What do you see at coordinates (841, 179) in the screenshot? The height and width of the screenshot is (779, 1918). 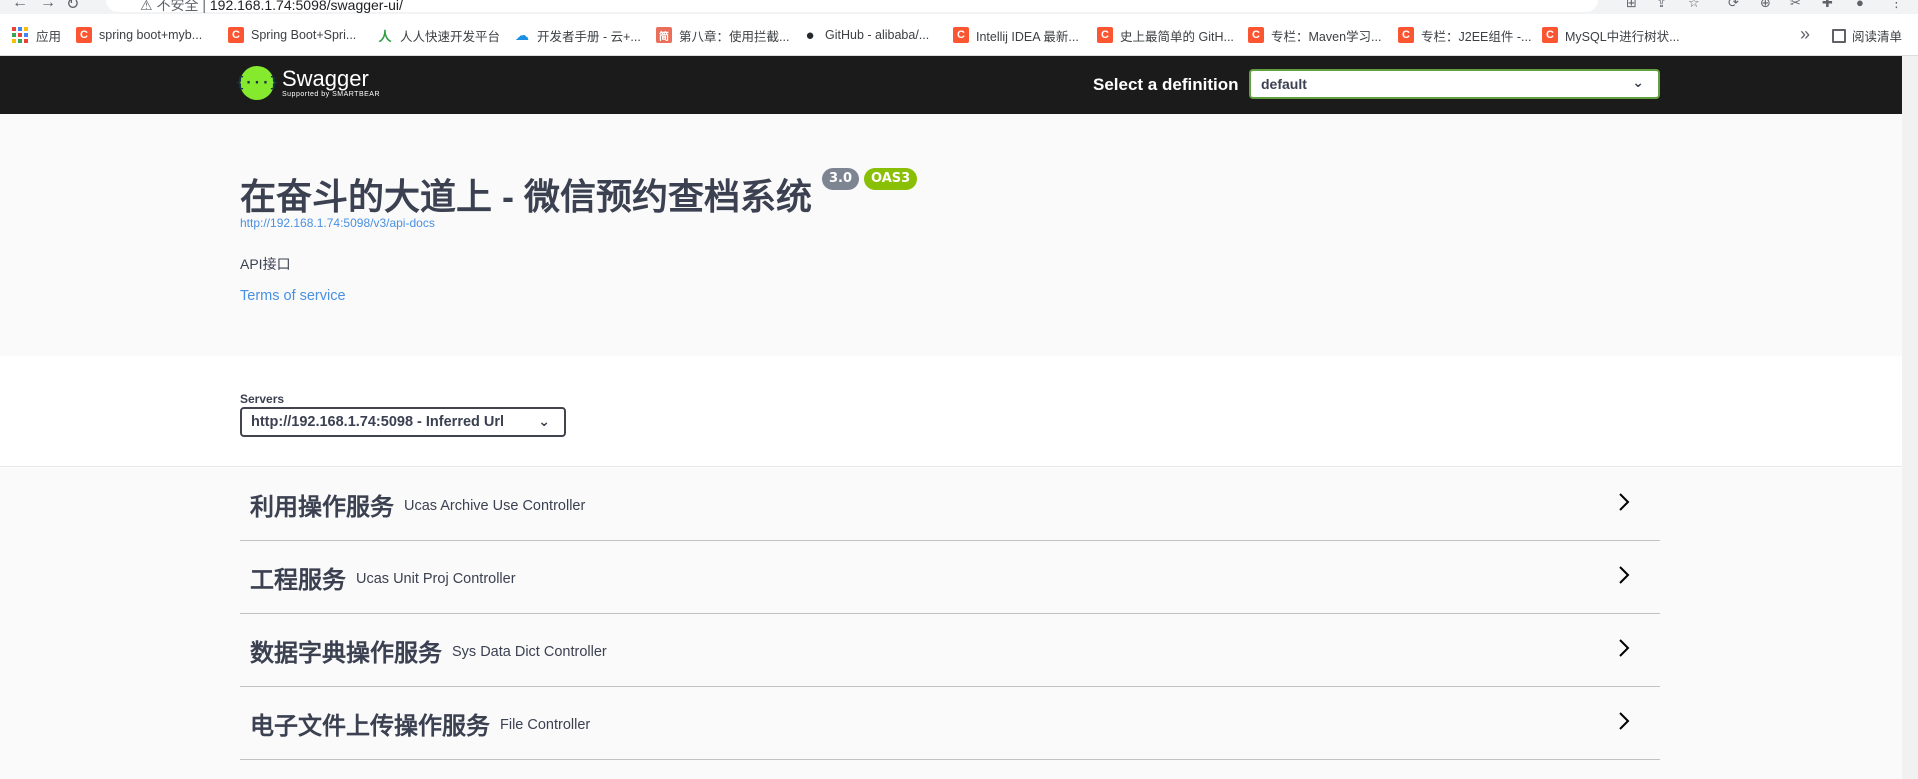 I see `version-badge: 3.0` at bounding box center [841, 179].